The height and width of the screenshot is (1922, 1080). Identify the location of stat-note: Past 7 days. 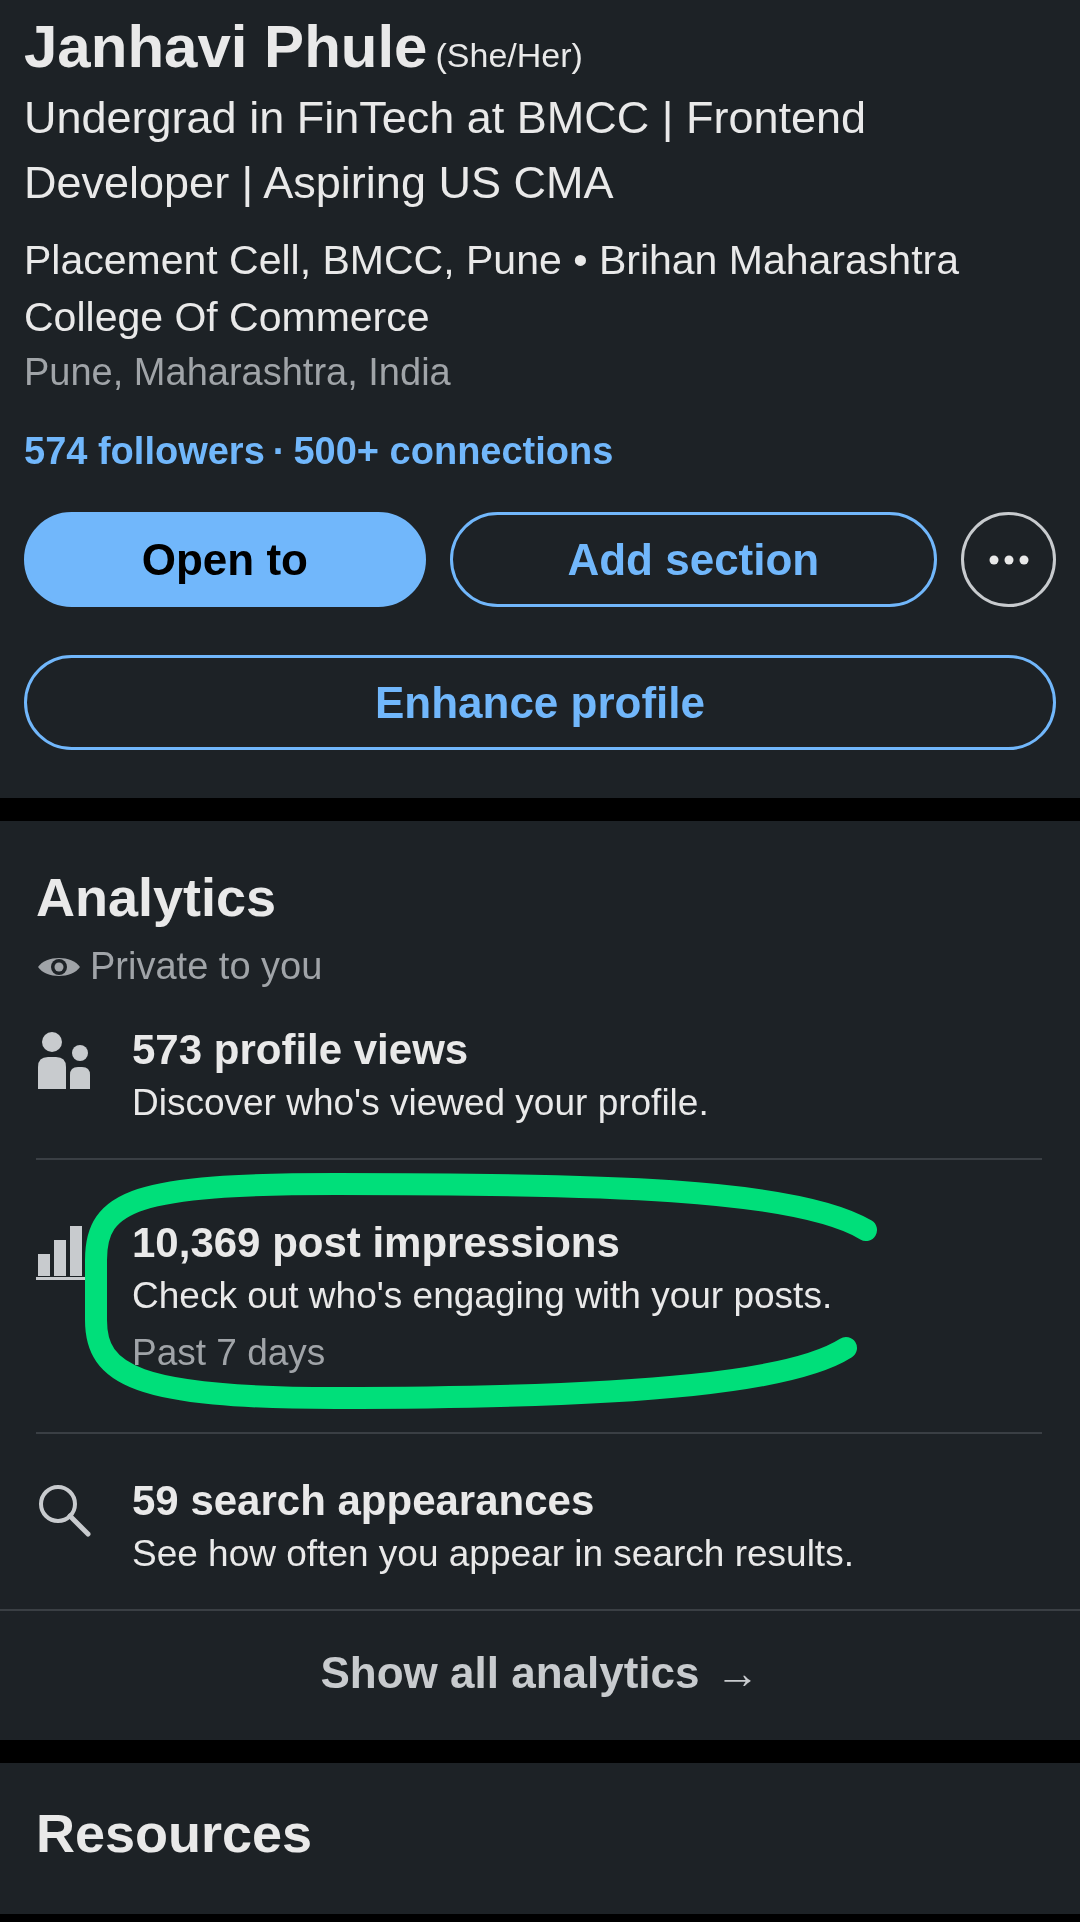
(229, 1352).